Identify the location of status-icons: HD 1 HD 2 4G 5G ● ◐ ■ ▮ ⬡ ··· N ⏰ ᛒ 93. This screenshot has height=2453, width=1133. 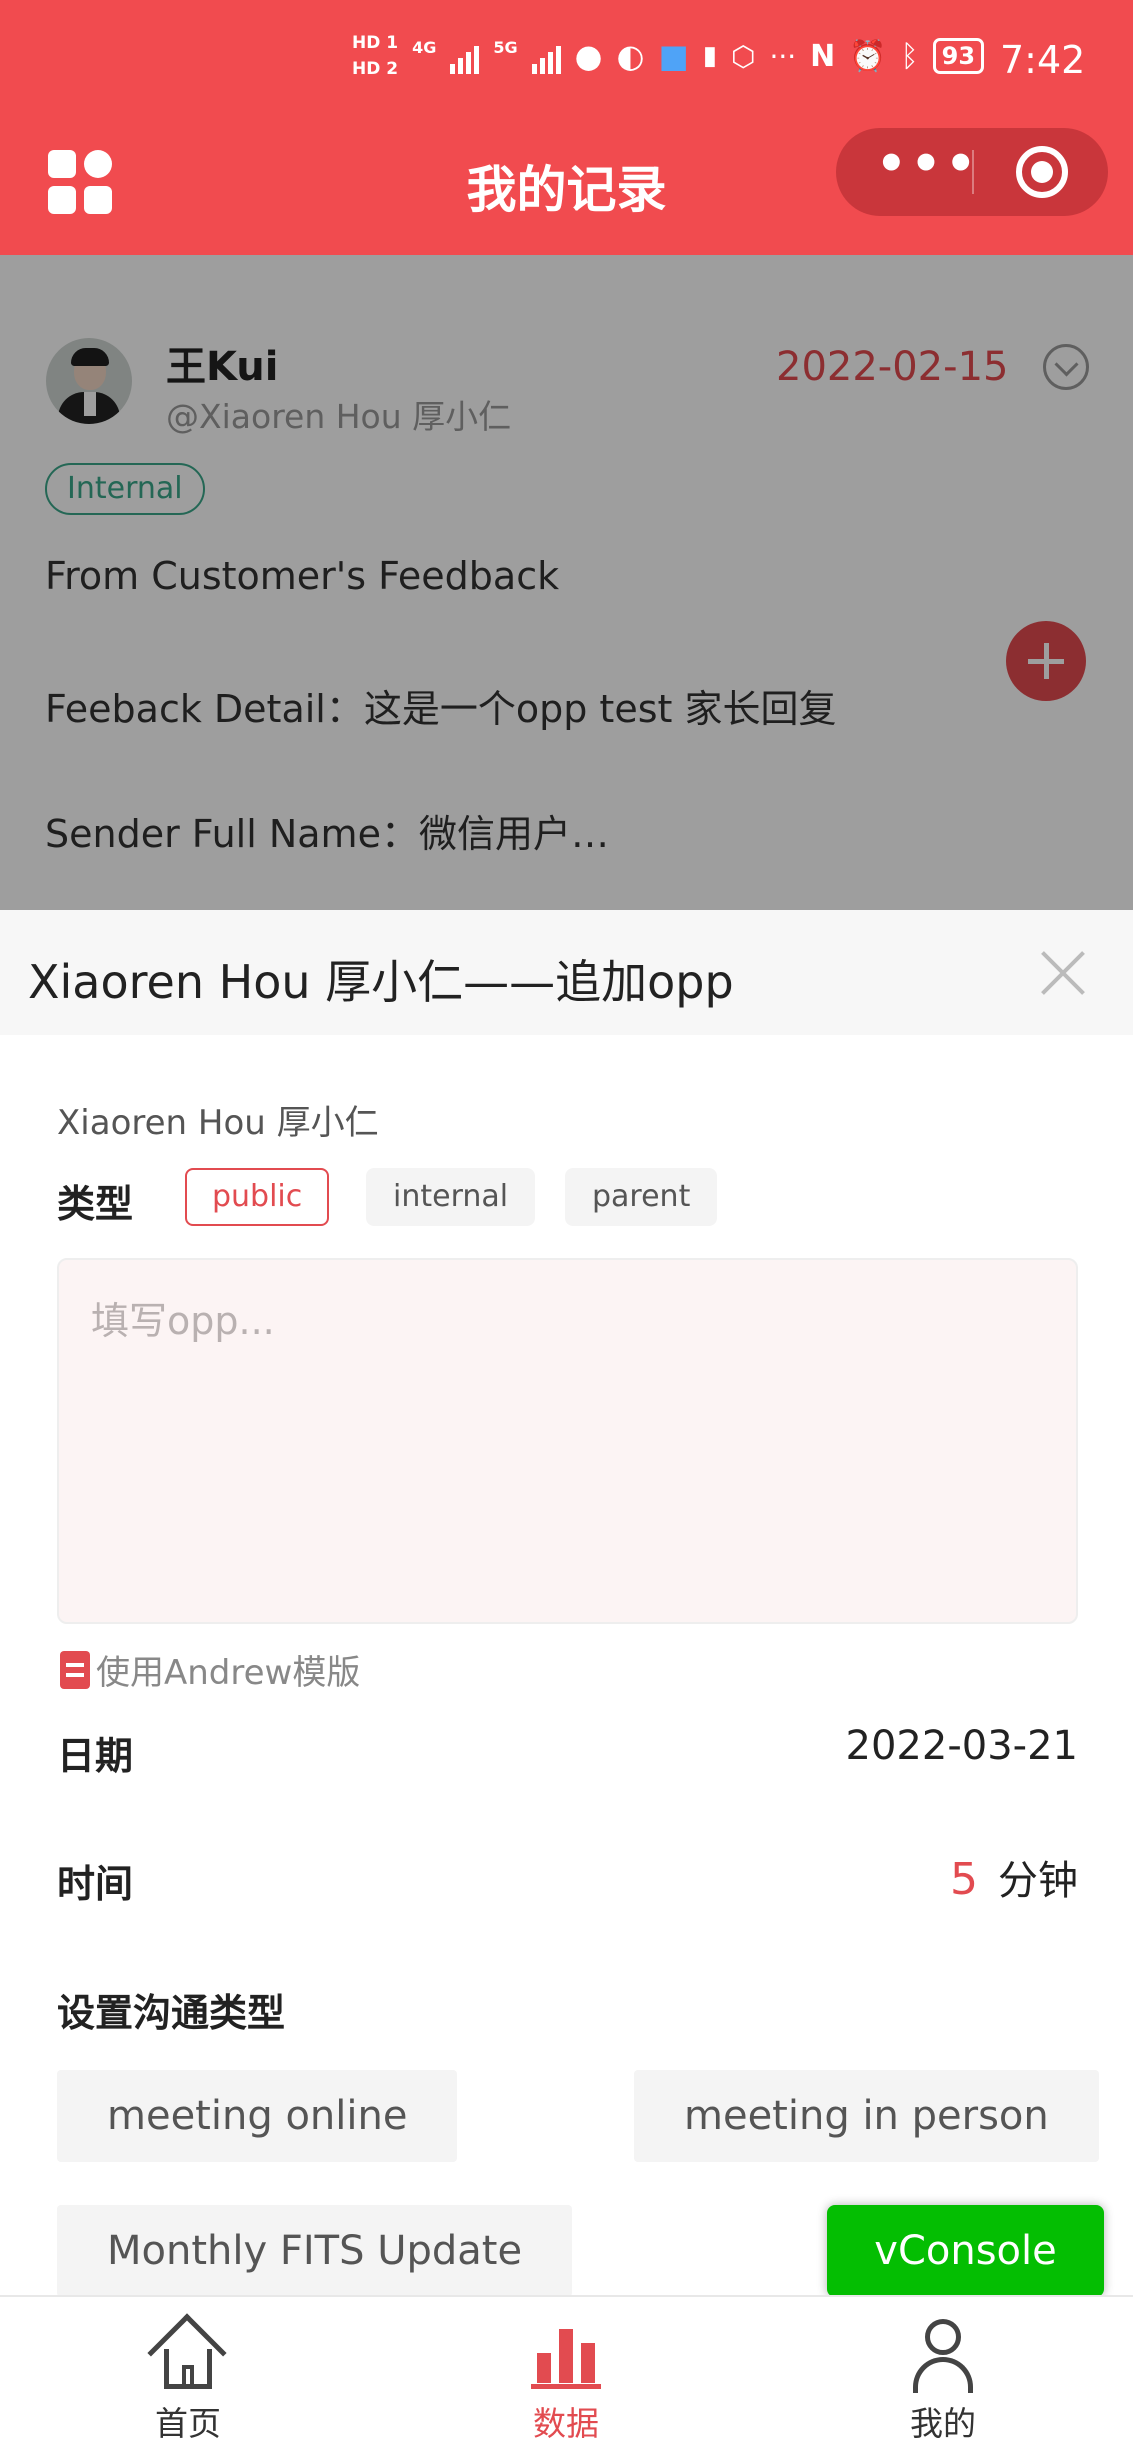
(668, 56).